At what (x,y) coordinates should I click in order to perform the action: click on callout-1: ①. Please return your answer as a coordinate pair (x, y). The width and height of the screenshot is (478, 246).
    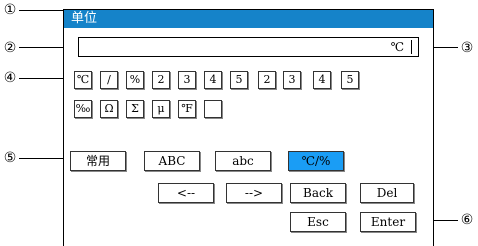
    Looking at the image, I should click on (10, 10).